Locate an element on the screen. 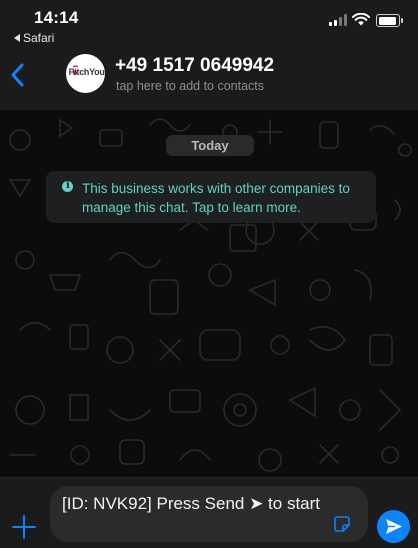 The width and height of the screenshot is (418, 548). battery-icon is located at coordinates (389, 20).